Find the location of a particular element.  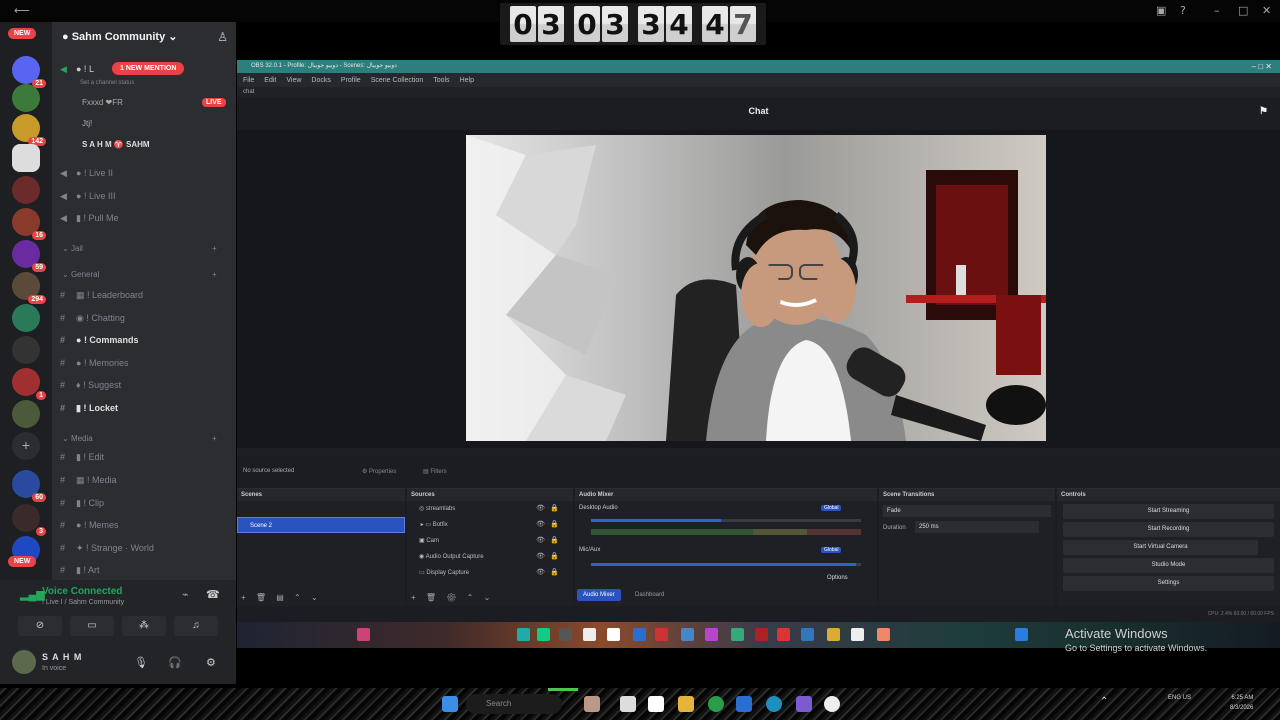

duration-input: 250 ms is located at coordinates (977, 527).